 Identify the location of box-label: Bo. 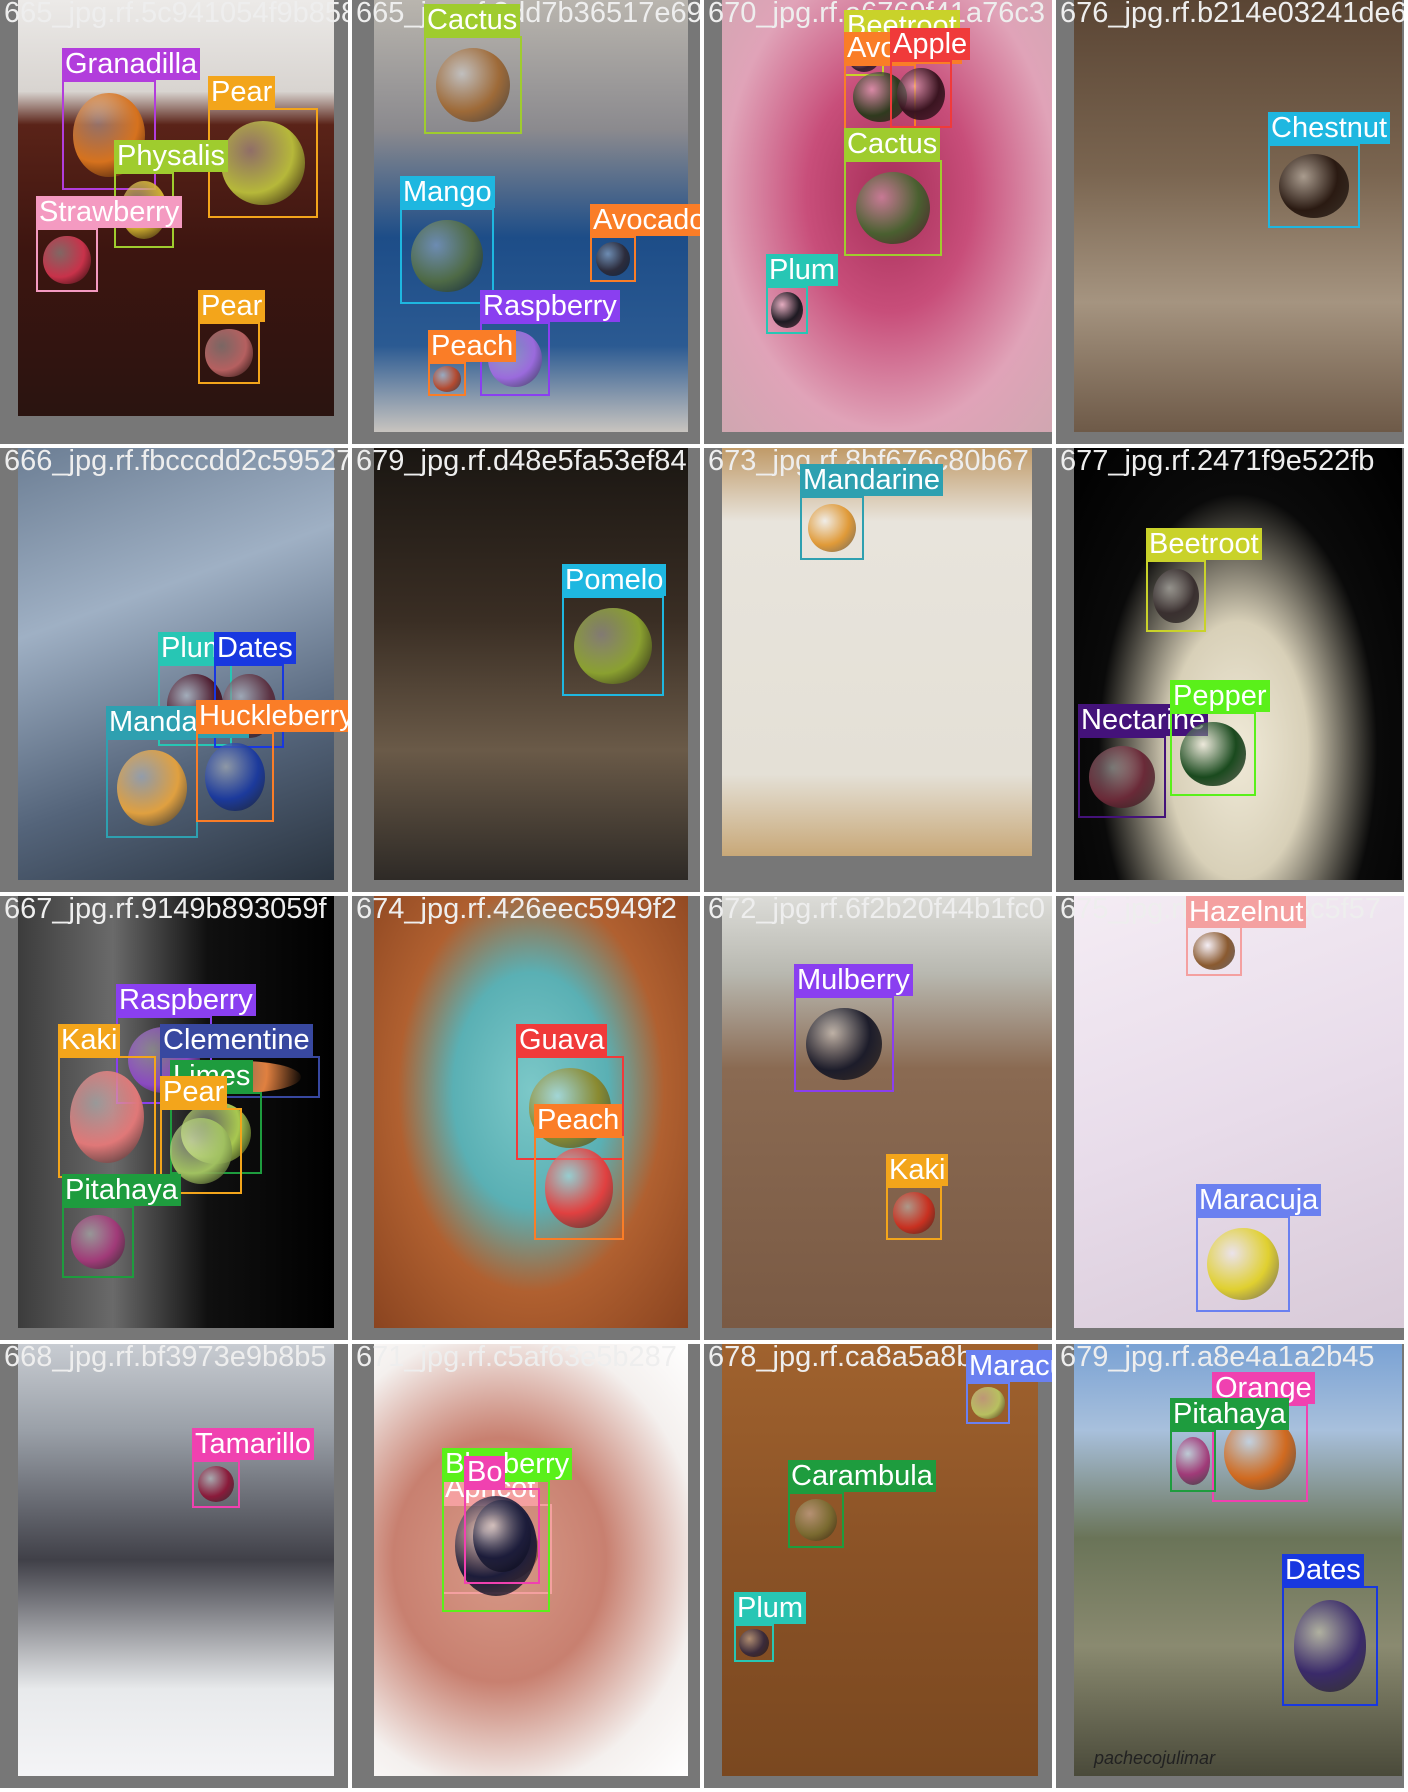
(485, 1472).